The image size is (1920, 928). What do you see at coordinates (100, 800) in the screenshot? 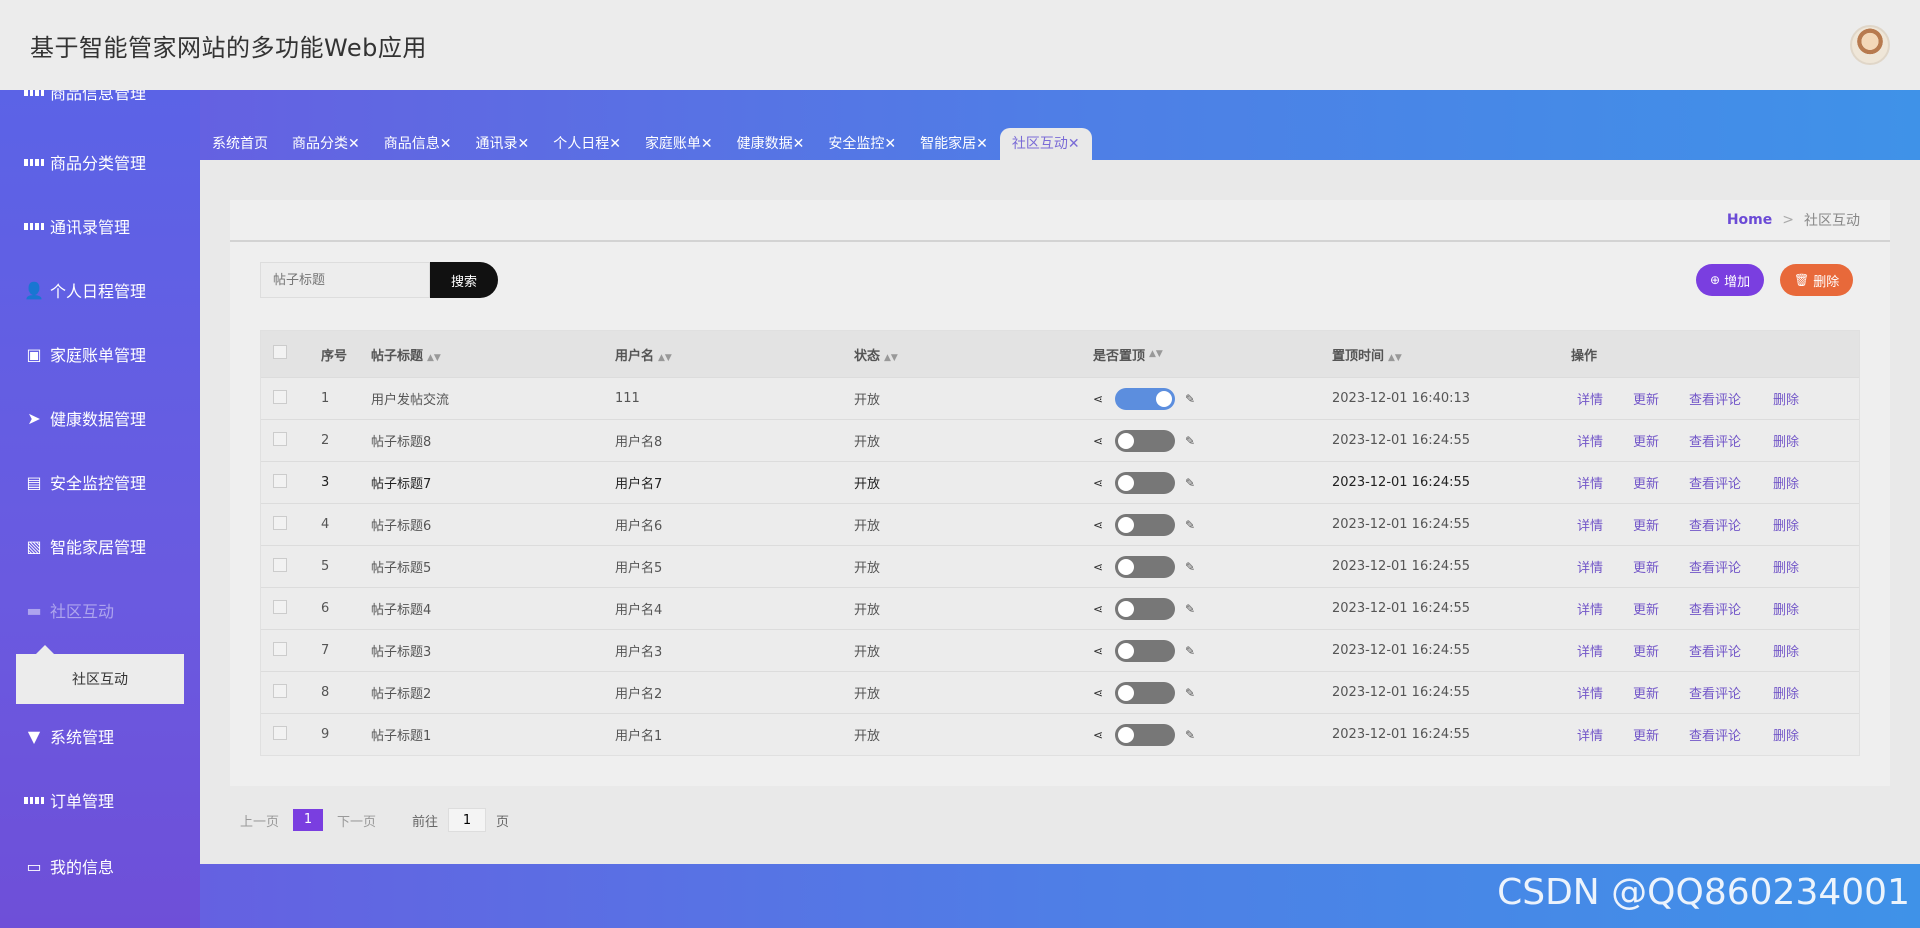
I see `sidebar-item-orders: 订单管理` at bounding box center [100, 800].